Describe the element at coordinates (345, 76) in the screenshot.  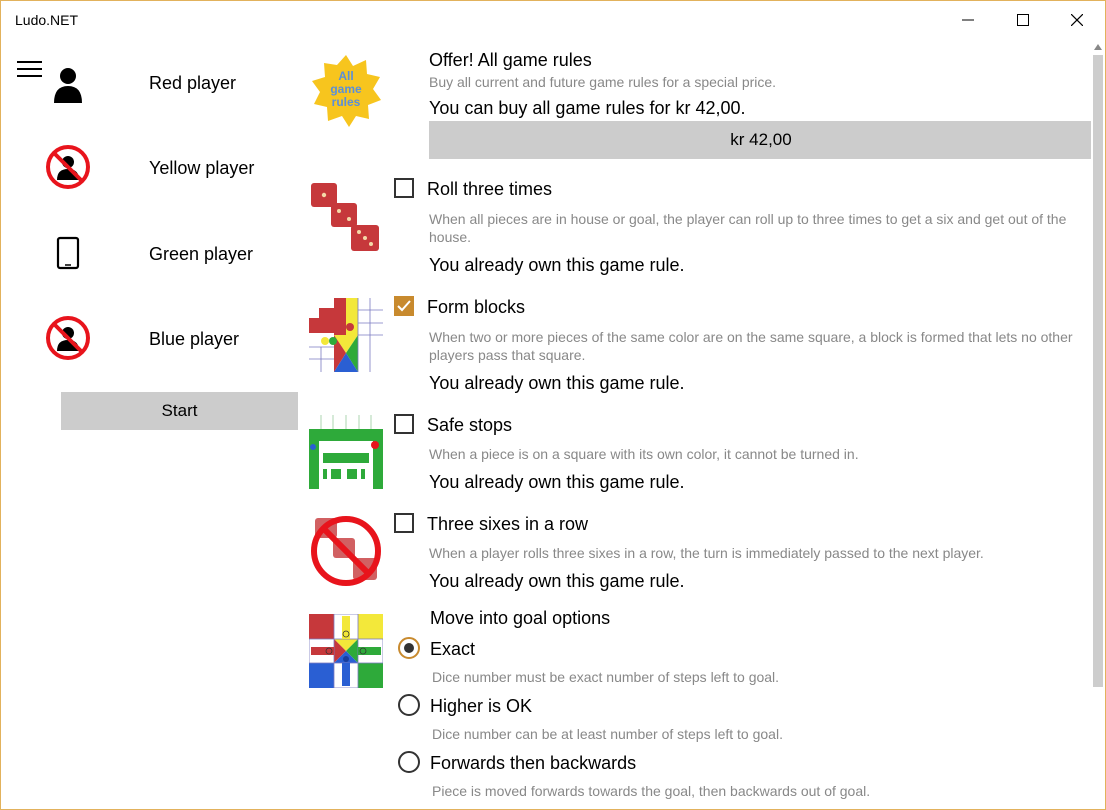
I see `svg-text: All` at that location.